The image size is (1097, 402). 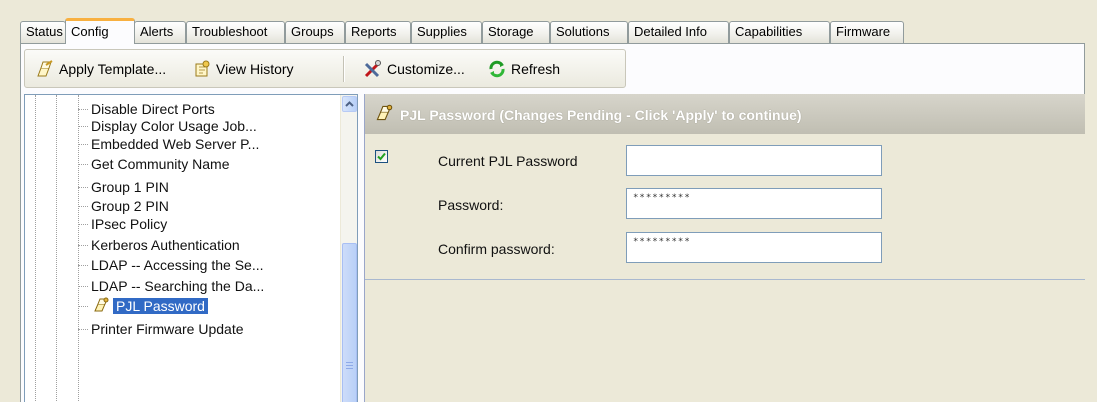 I want to click on confirm-password-input: *********, so click(x=754, y=247).